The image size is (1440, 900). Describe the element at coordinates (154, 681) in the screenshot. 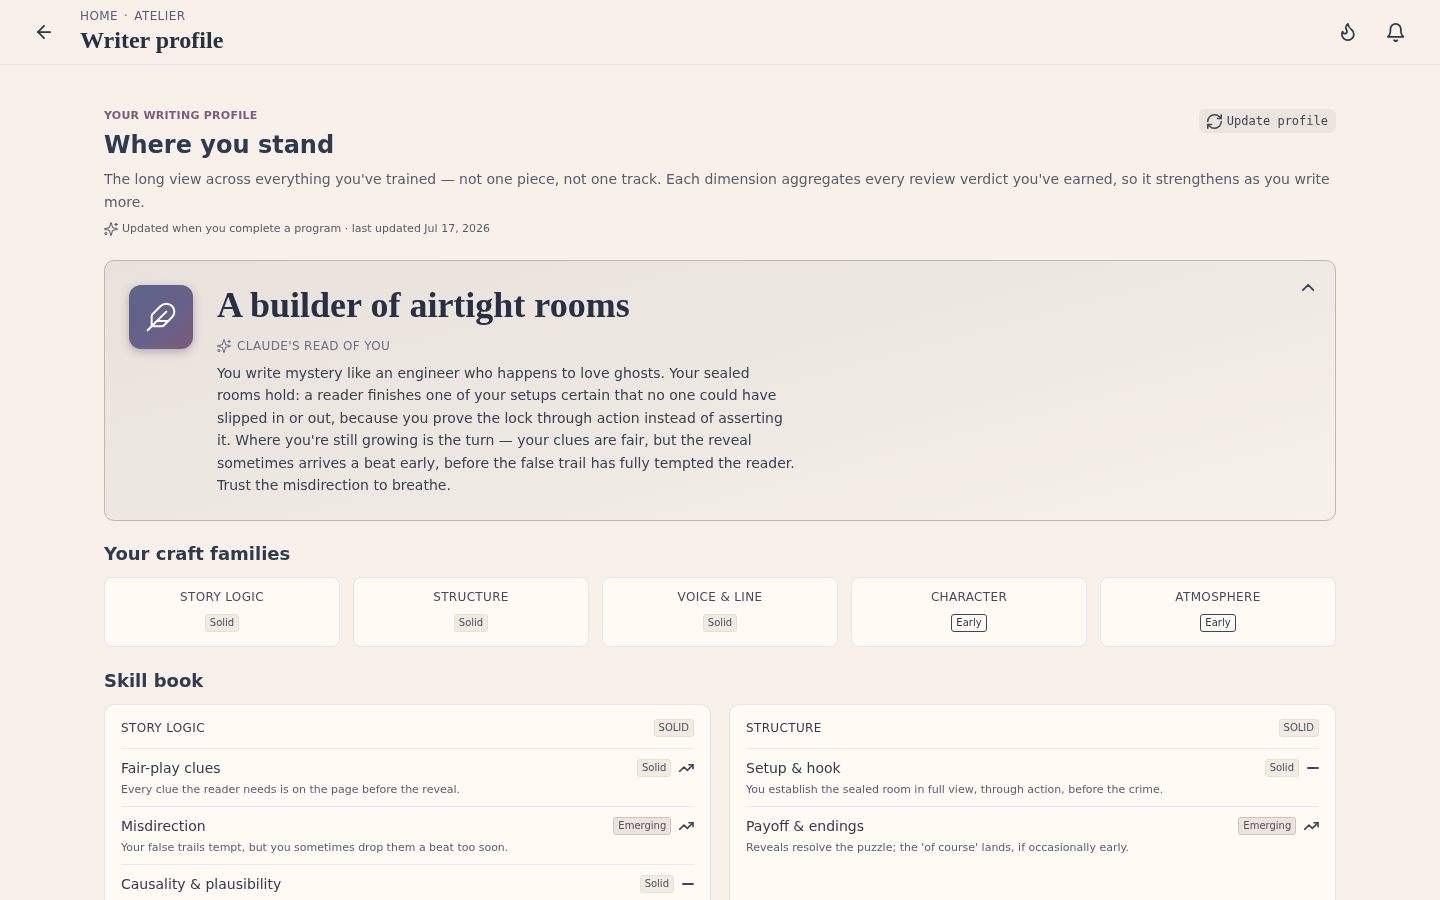

I see `section-heading: Skill book` at that location.